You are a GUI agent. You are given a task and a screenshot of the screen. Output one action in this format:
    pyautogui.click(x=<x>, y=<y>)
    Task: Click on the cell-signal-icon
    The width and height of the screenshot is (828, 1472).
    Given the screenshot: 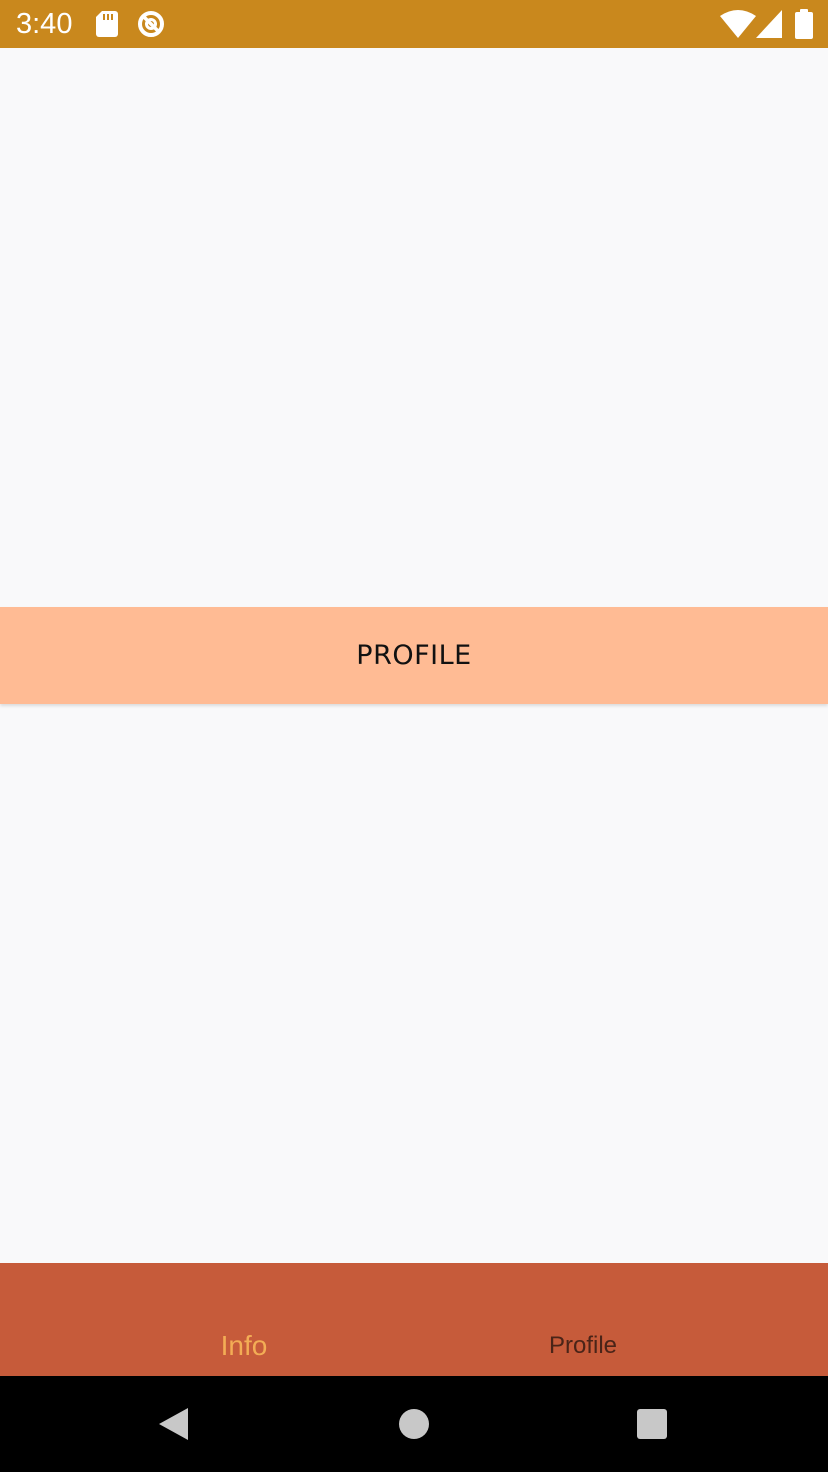 What is the action you would take?
    pyautogui.click(x=769, y=24)
    